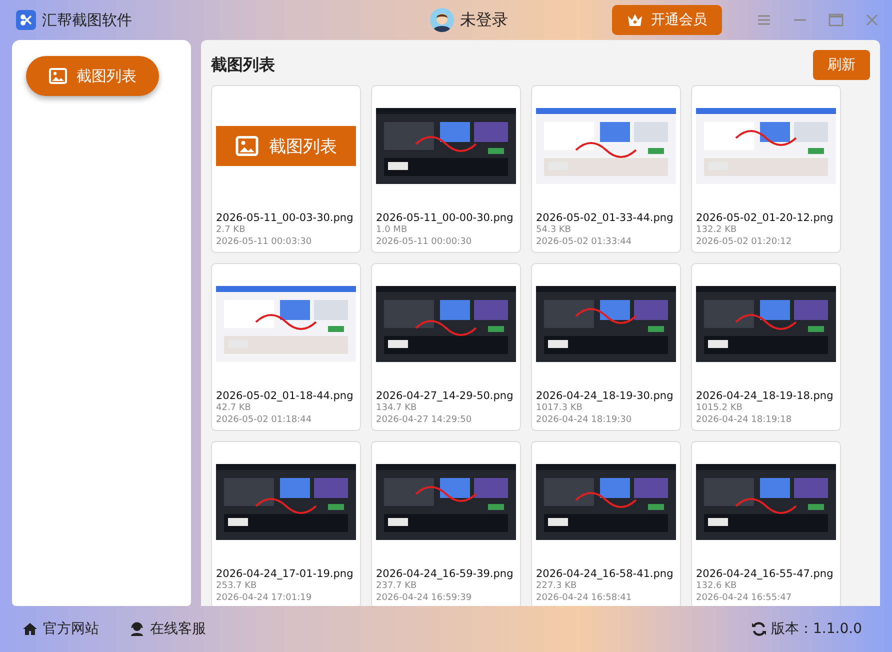 The image size is (892, 652). What do you see at coordinates (26, 20) in the screenshot?
I see `app-logo-icon` at bounding box center [26, 20].